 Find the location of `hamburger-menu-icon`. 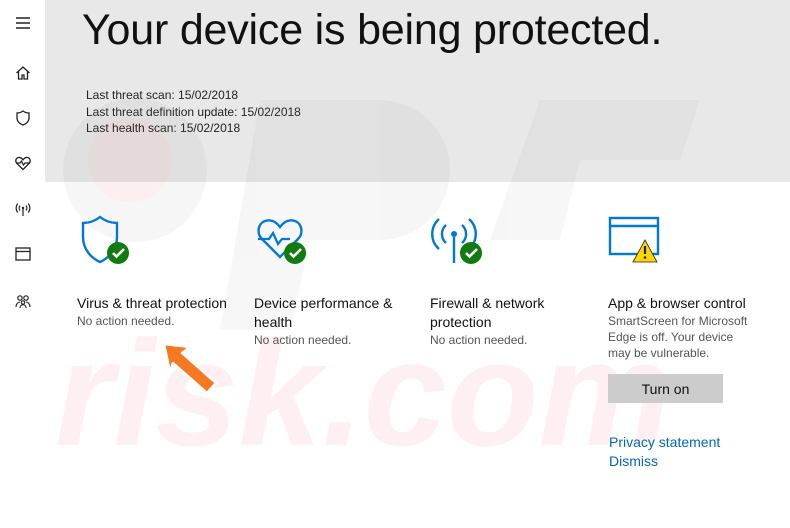

hamburger-menu-icon is located at coordinates (22, 23).